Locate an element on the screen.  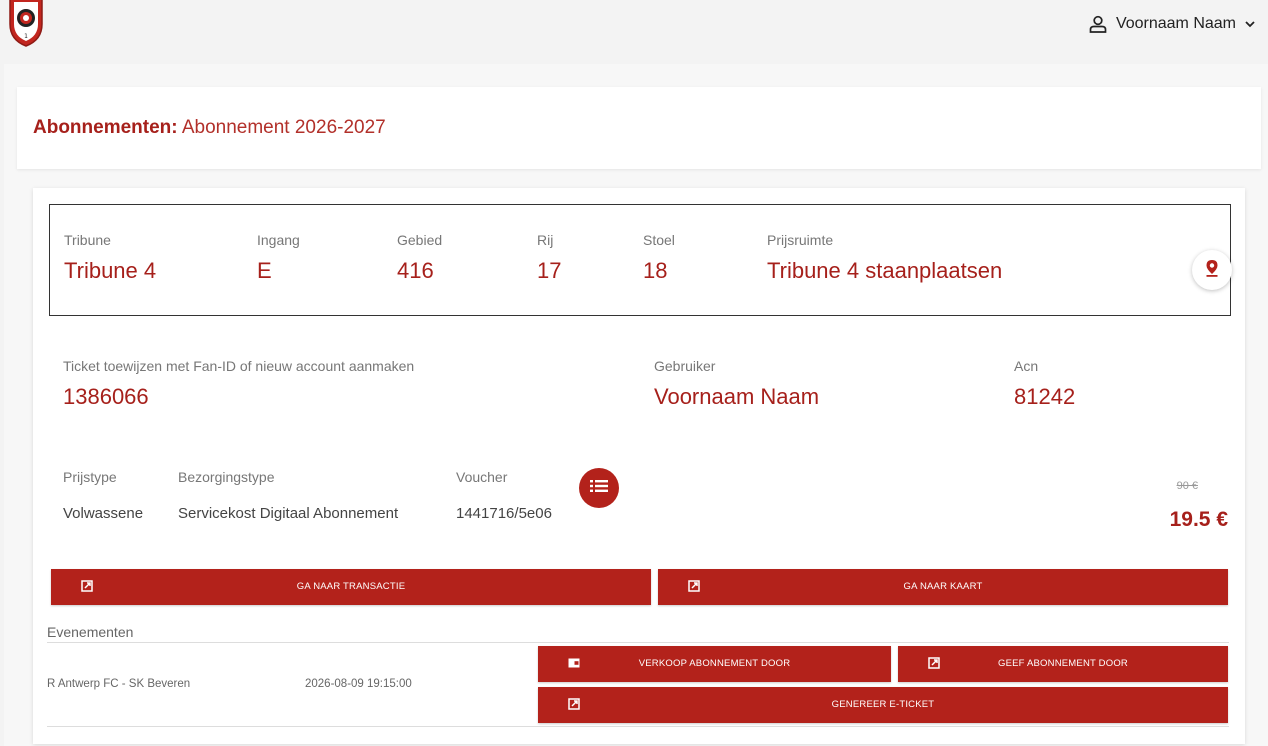
sell-subscription-button: VERKOOP ABONNEMENT DOOR is located at coordinates (714, 664).